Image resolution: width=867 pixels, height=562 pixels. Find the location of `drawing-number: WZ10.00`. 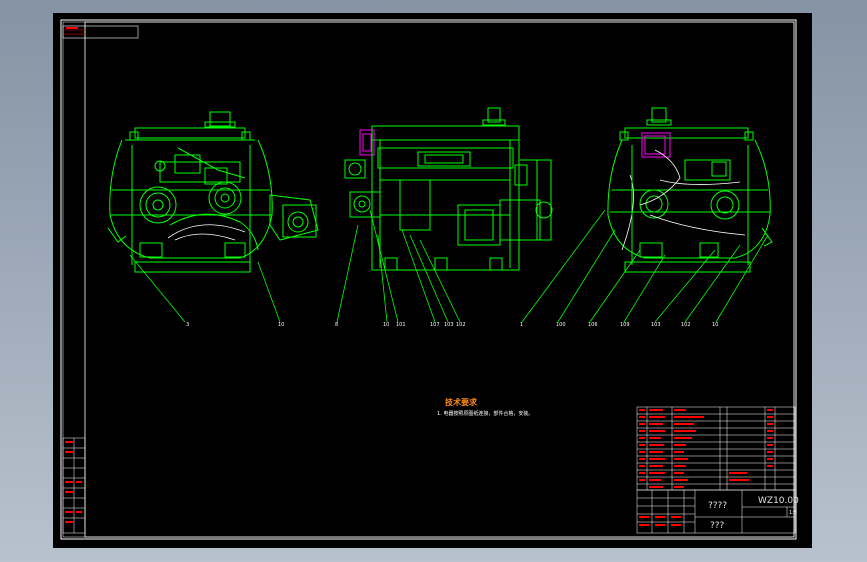

drawing-number: WZ10.00 is located at coordinates (778, 501).